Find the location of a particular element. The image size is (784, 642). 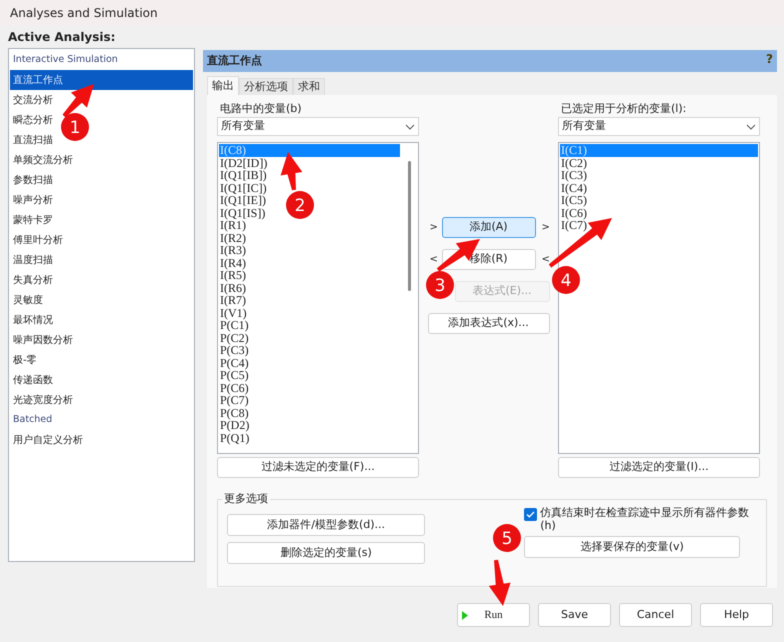

analysis-item: 用户自定义分析 is located at coordinates (46, 440).